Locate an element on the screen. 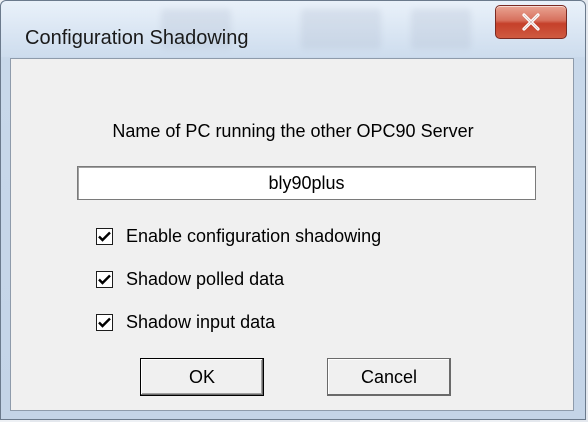 This screenshot has height=422, width=588. enable-config-shadowing-checkbox: Enable configuration shadowing is located at coordinates (238, 236).